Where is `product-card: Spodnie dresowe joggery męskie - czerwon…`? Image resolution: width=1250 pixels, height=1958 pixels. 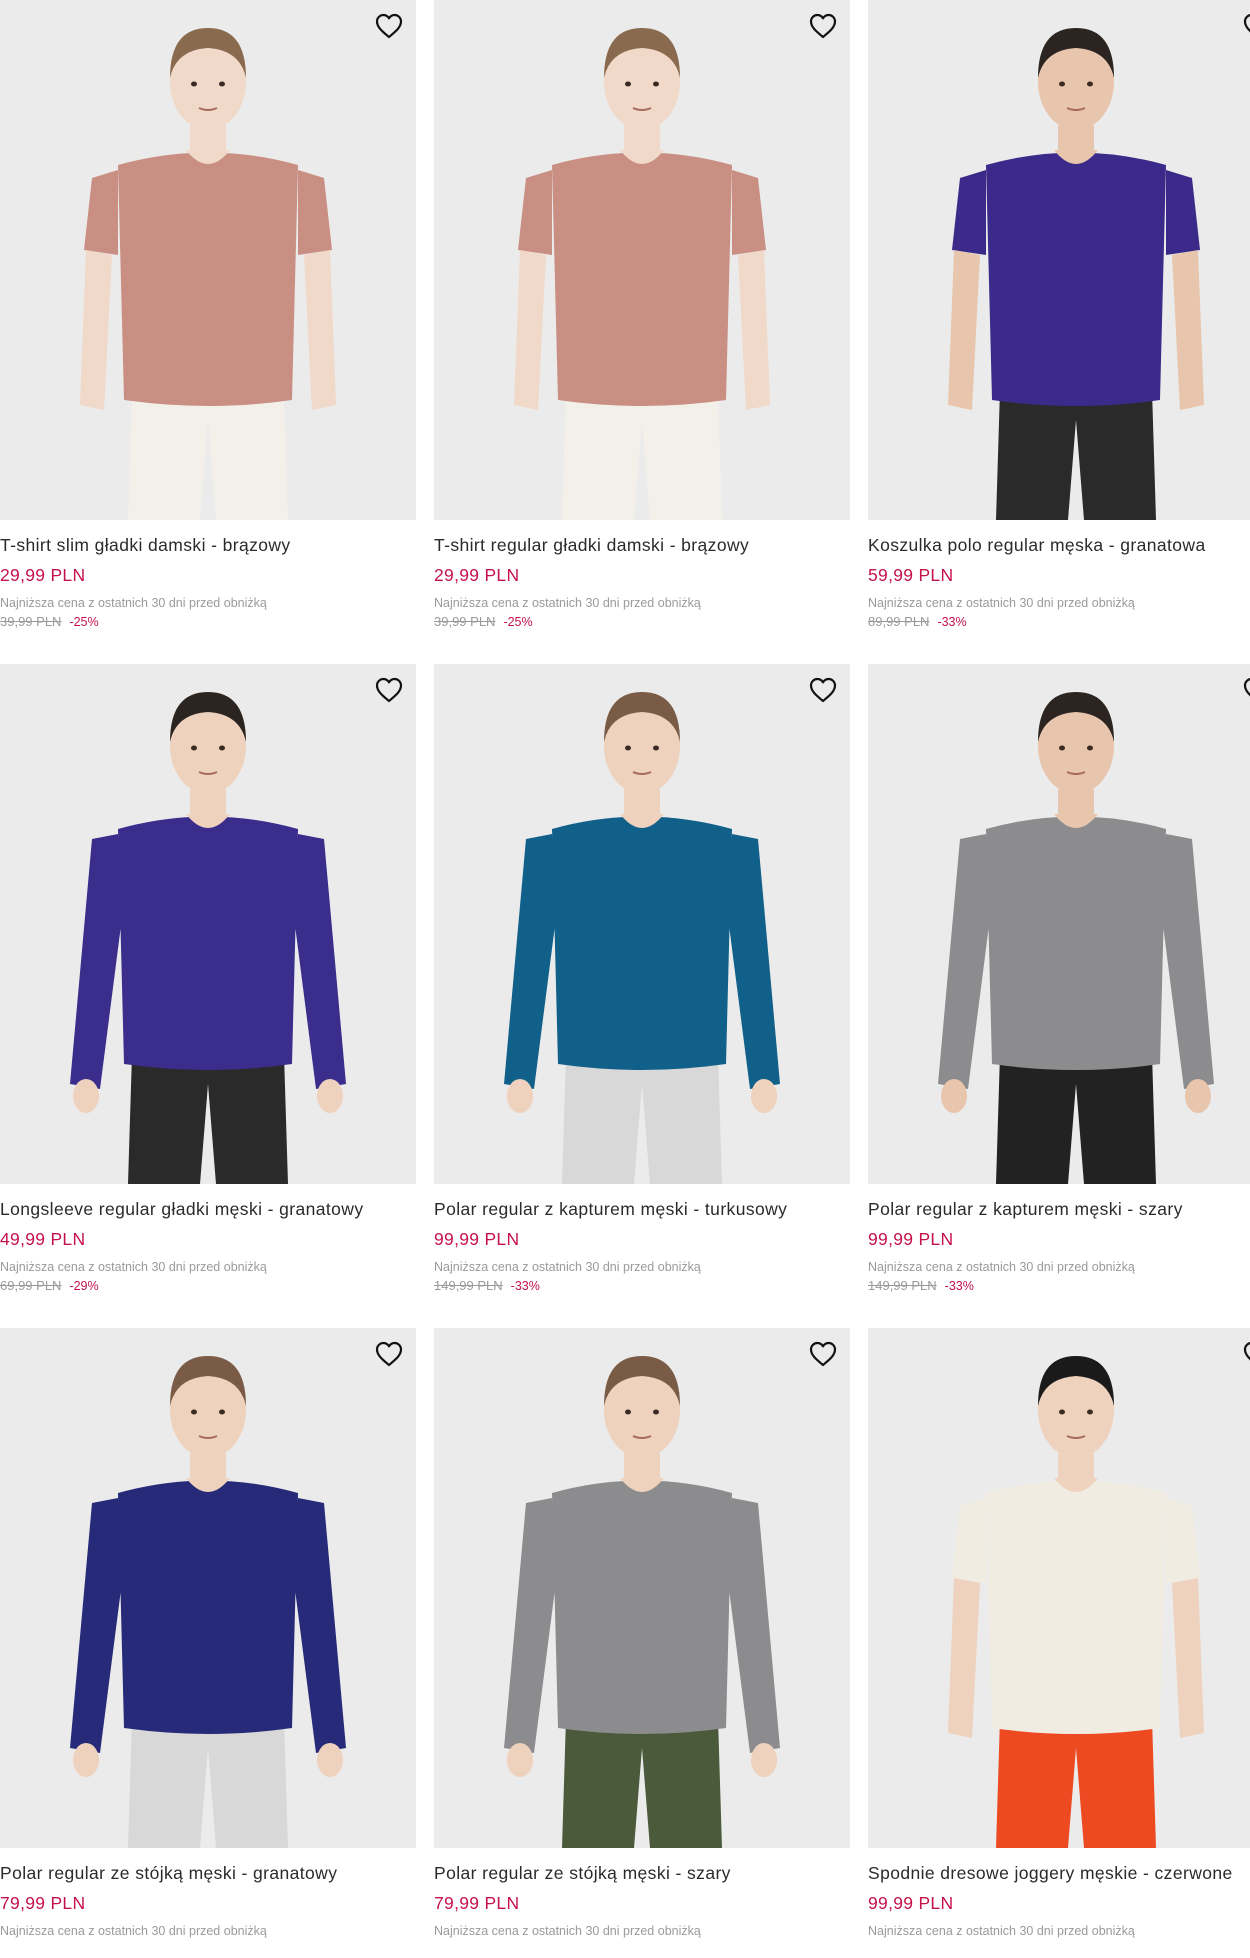
product-card: Spodnie dresowe joggery męskie - czerwon… is located at coordinates (1059, 1643).